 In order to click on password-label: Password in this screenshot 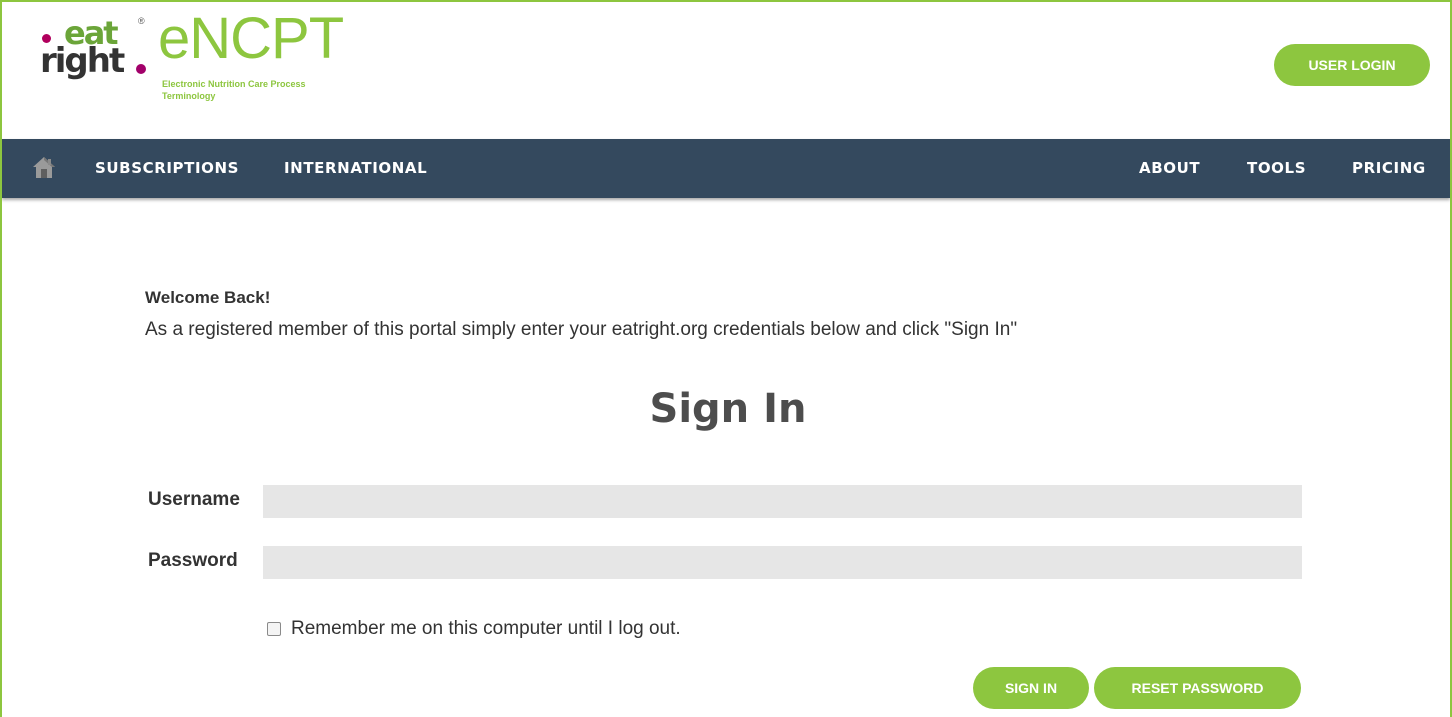, I will do `click(193, 560)`.